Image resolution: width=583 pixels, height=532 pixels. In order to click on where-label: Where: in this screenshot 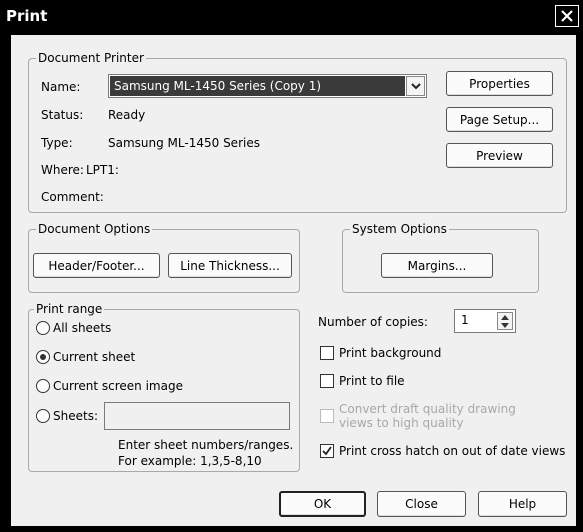, I will do `click(62, 170)`.